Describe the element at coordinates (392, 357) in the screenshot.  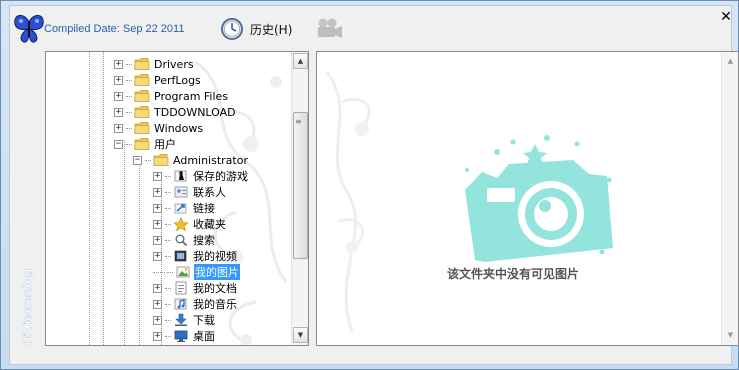
I see `status-bar` at that location.